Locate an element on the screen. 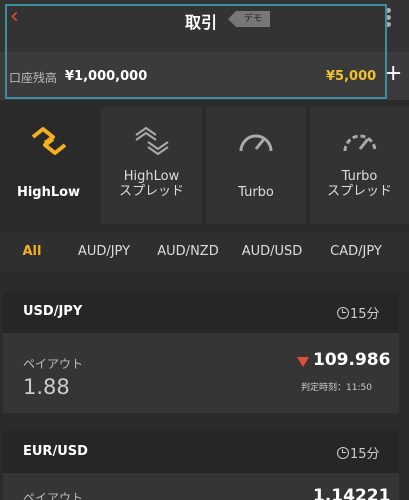 This screenshot has width=409, height=500. highlow-icon is located at coordinates (48, 141).